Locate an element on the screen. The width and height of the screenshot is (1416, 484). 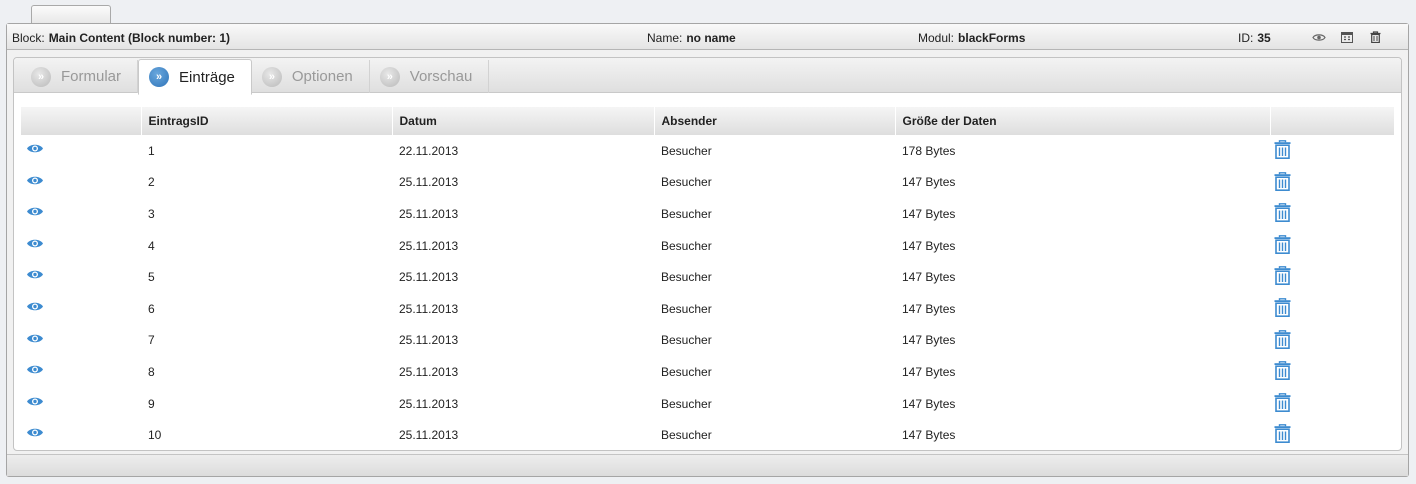
table-row: 9 25.11.2013 Besucher 147 Bytes is located at coordinates (707, 404).